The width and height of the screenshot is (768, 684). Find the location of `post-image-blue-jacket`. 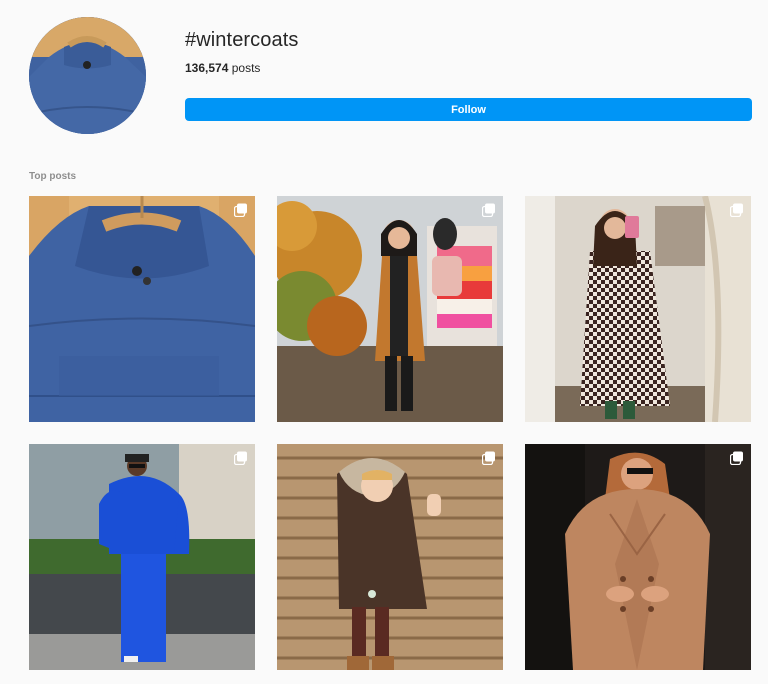

post-image-blue-jacket is located at coordinates (142, 309).